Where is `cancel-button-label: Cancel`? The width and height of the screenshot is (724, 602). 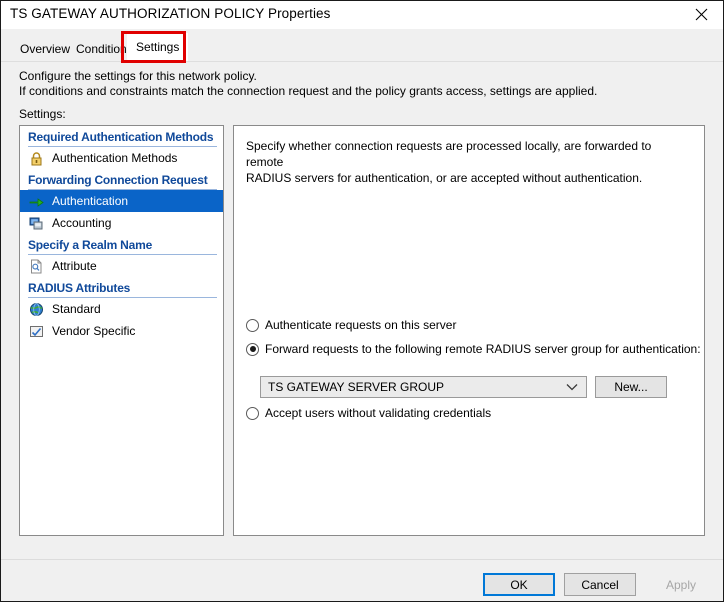
cancel-button-label: Cancel is located at coordinates (600, 584).